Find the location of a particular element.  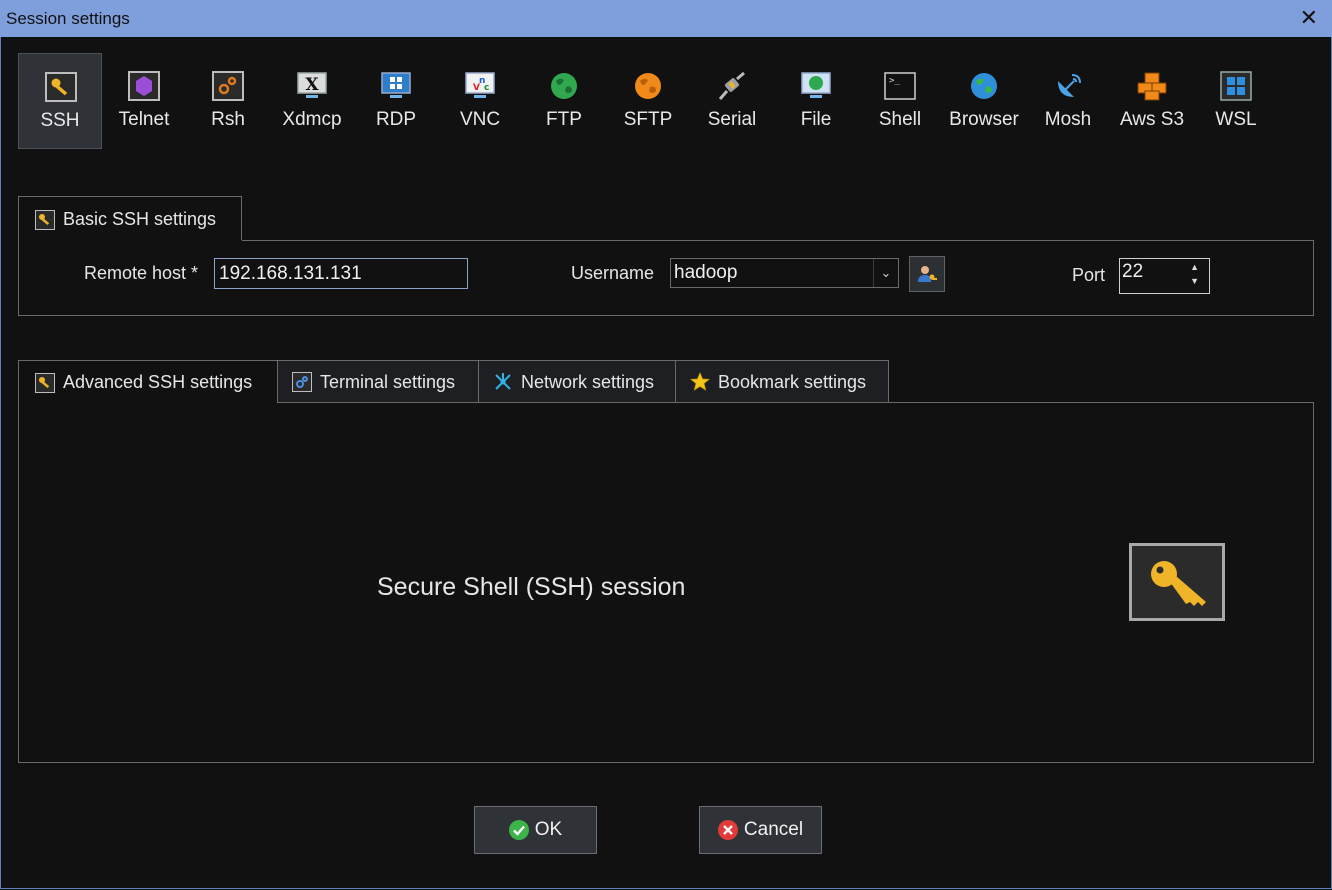

title-bar: Session settings ✕ is located at coordinates (666, 18).